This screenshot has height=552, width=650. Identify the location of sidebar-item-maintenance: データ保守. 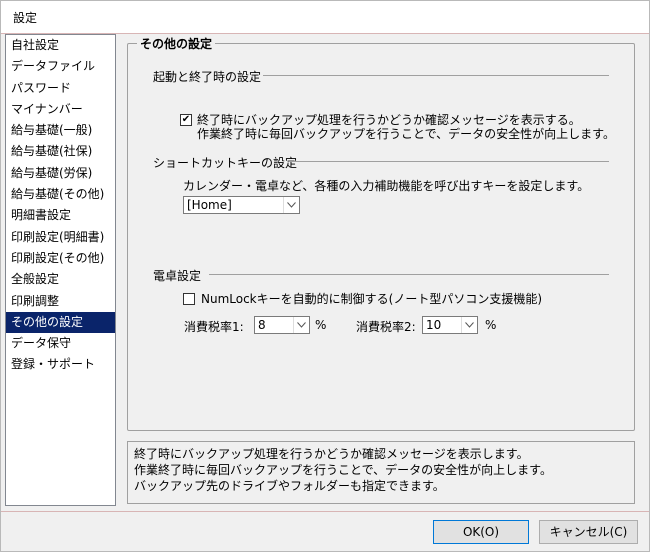
(60, 343).